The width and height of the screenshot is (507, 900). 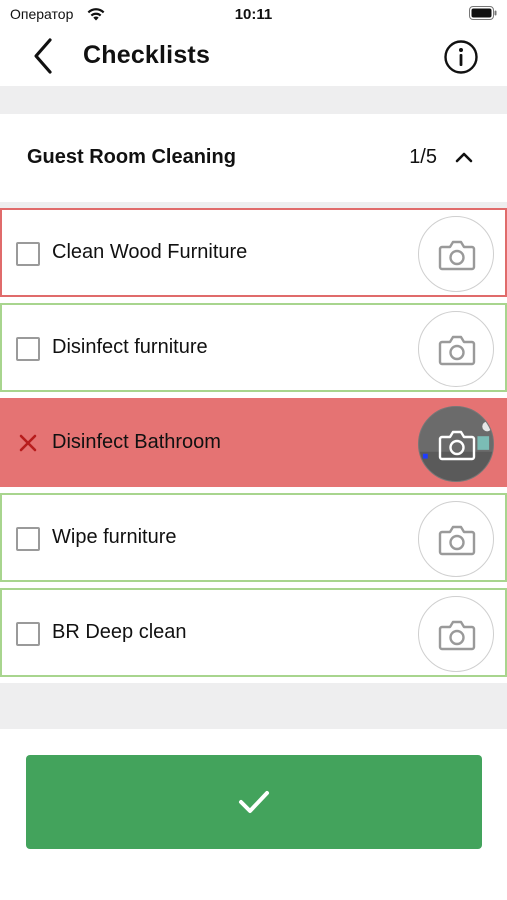 I want to click on item-label: Disinfect Bathroom, so click(x=136, y=442).